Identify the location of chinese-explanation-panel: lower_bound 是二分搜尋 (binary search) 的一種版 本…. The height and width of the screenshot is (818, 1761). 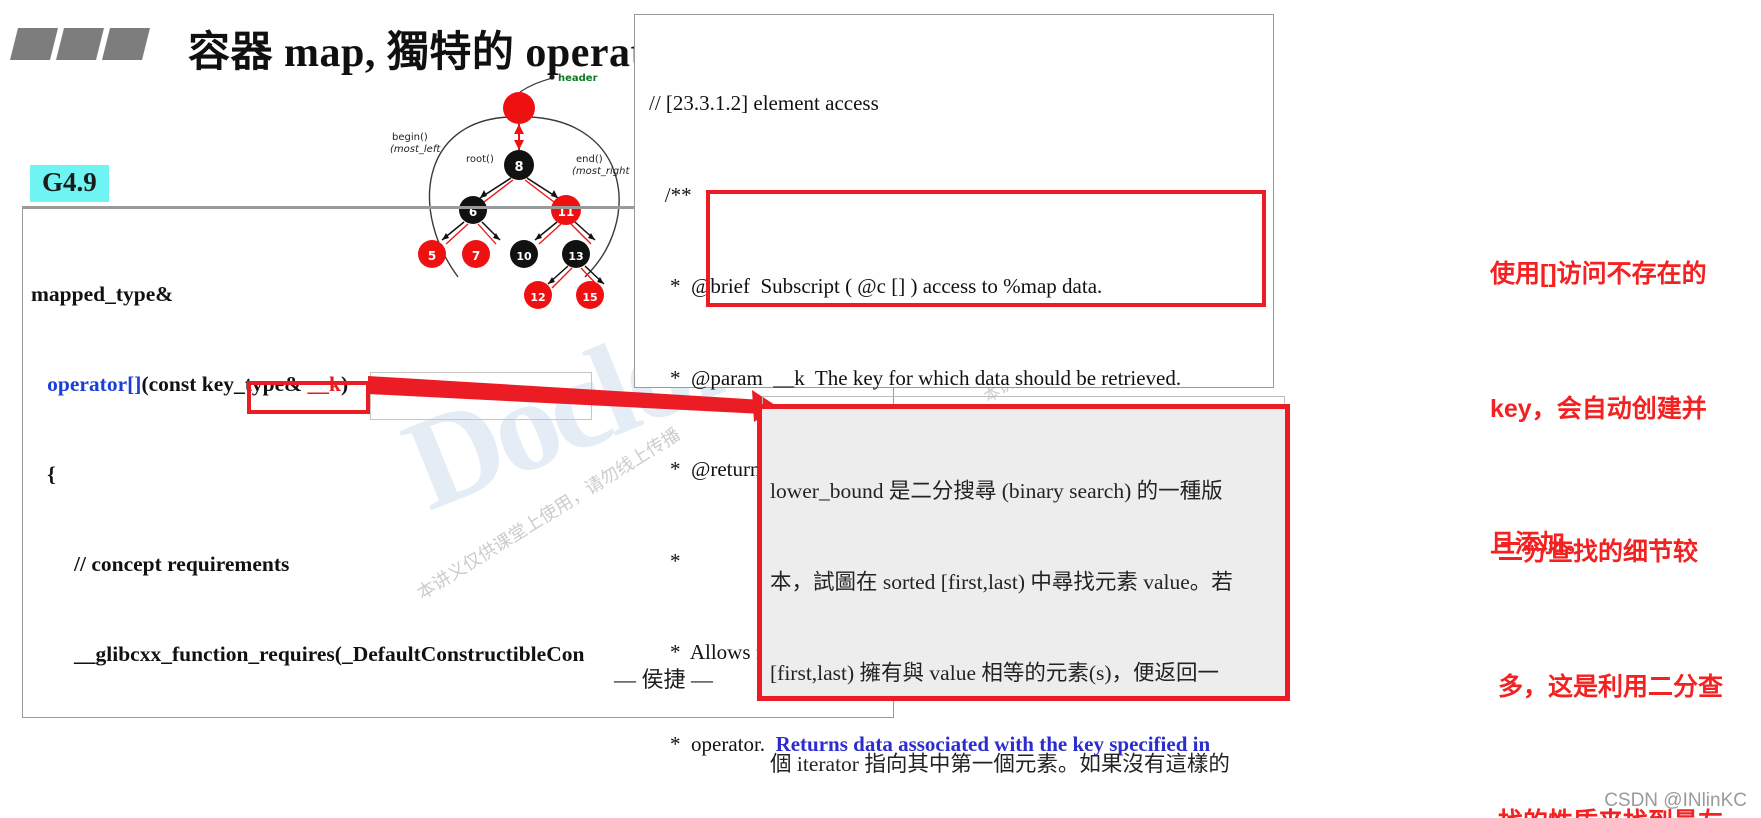
(1023, 590).